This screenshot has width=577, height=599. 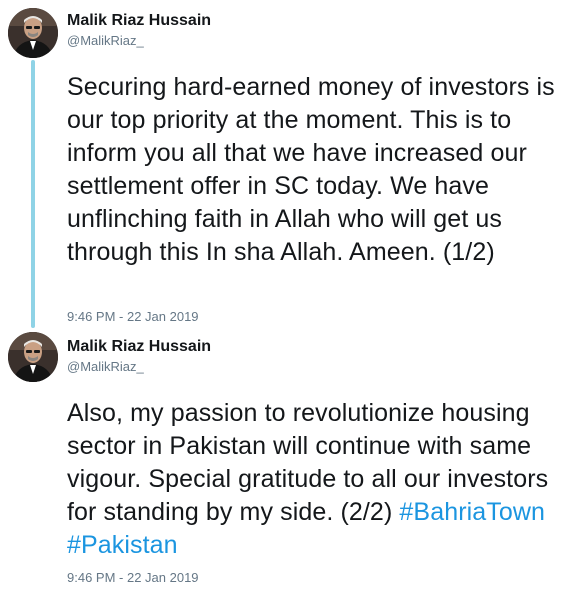 I want to click on thread-connector-line, so click(x=33, y=194).